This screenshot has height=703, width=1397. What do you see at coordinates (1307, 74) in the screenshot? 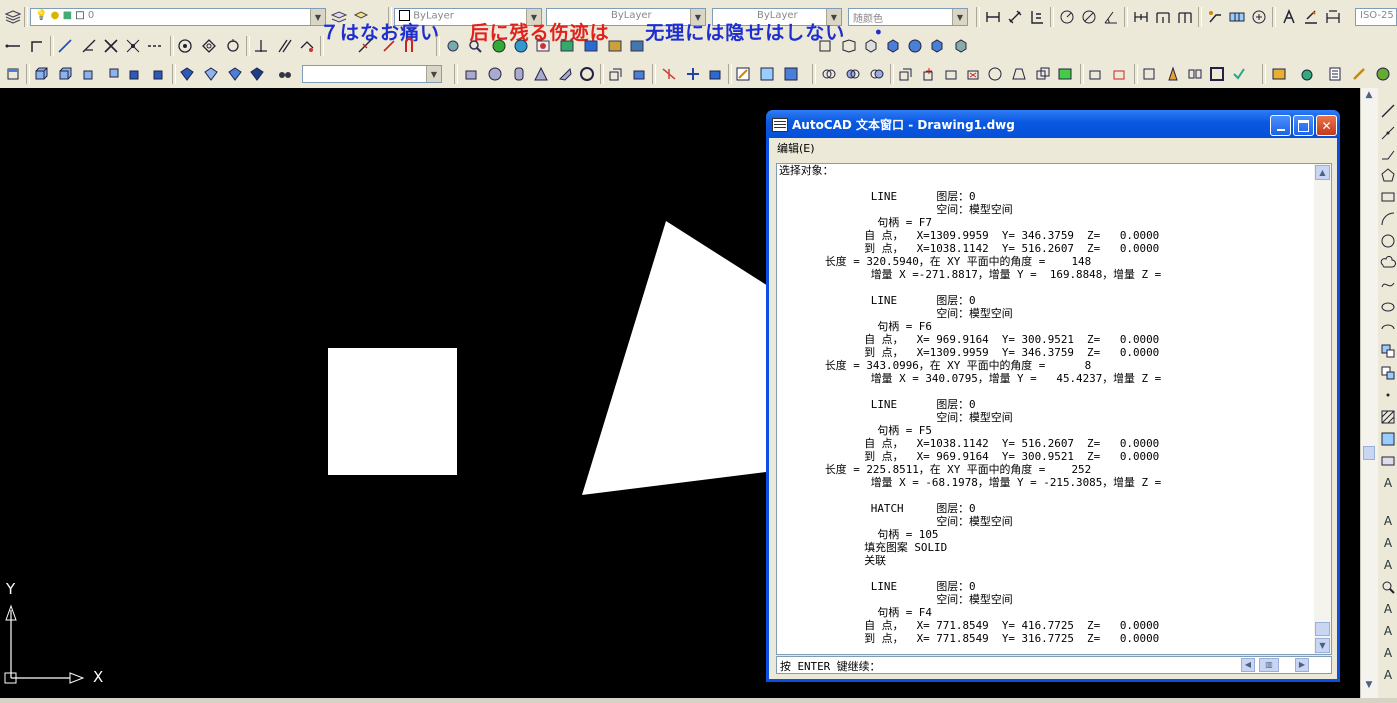
I see `designcenter-icon` at bounding box center [1307, 74].